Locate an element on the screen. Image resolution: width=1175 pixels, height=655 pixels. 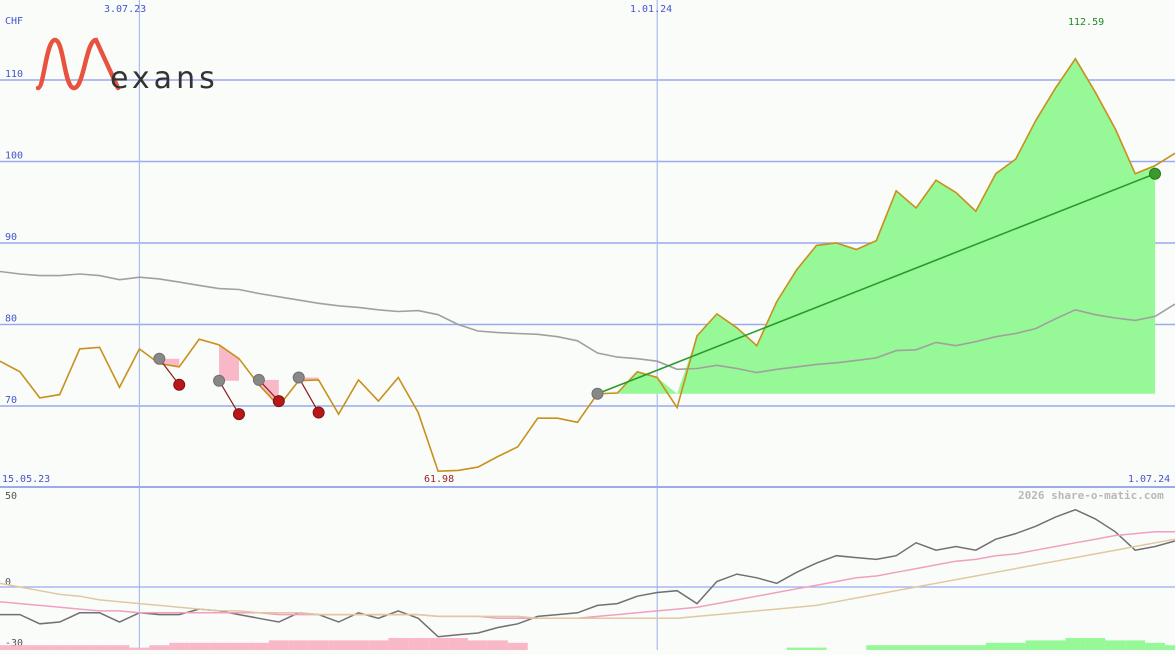
high-value-label: 112.59 is located at coordinates (1086, 22).